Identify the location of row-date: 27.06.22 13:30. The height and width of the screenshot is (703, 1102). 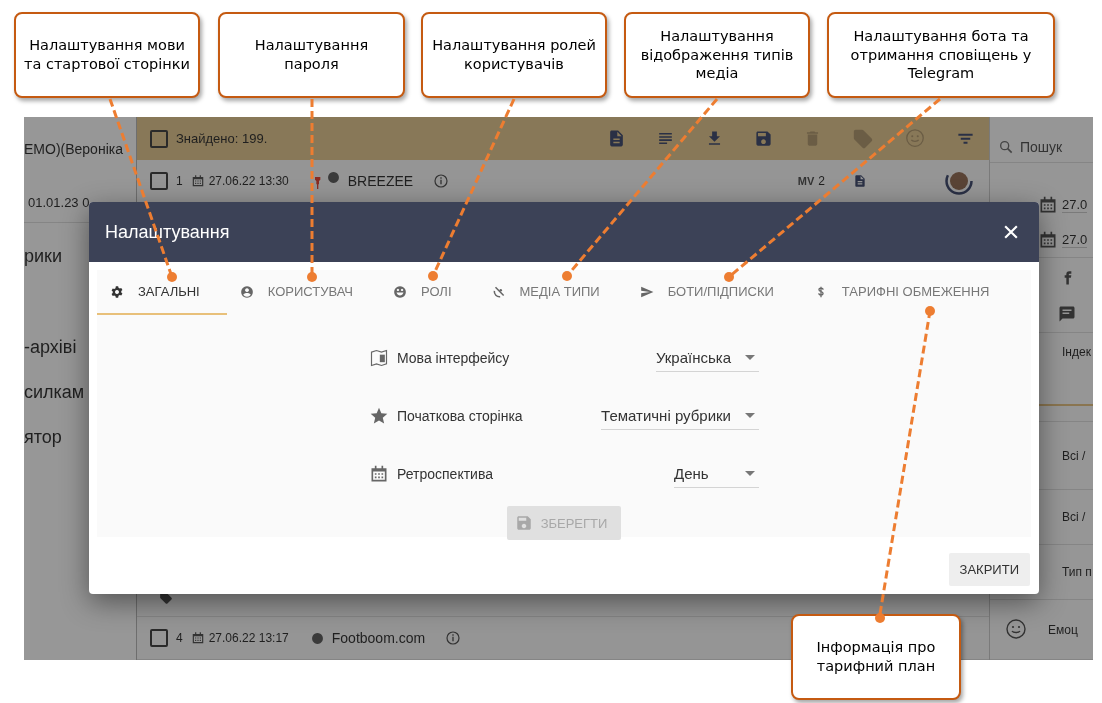
(248, 181).